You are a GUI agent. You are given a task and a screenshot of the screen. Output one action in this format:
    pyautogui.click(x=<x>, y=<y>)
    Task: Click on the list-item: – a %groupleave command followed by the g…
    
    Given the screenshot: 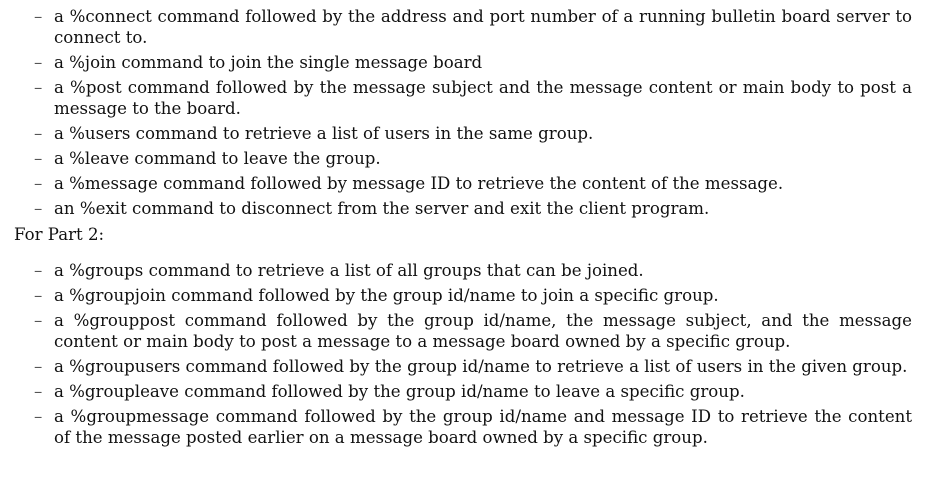 What is the action you would take?
    pyautogui.click(x=463, y=391)
    